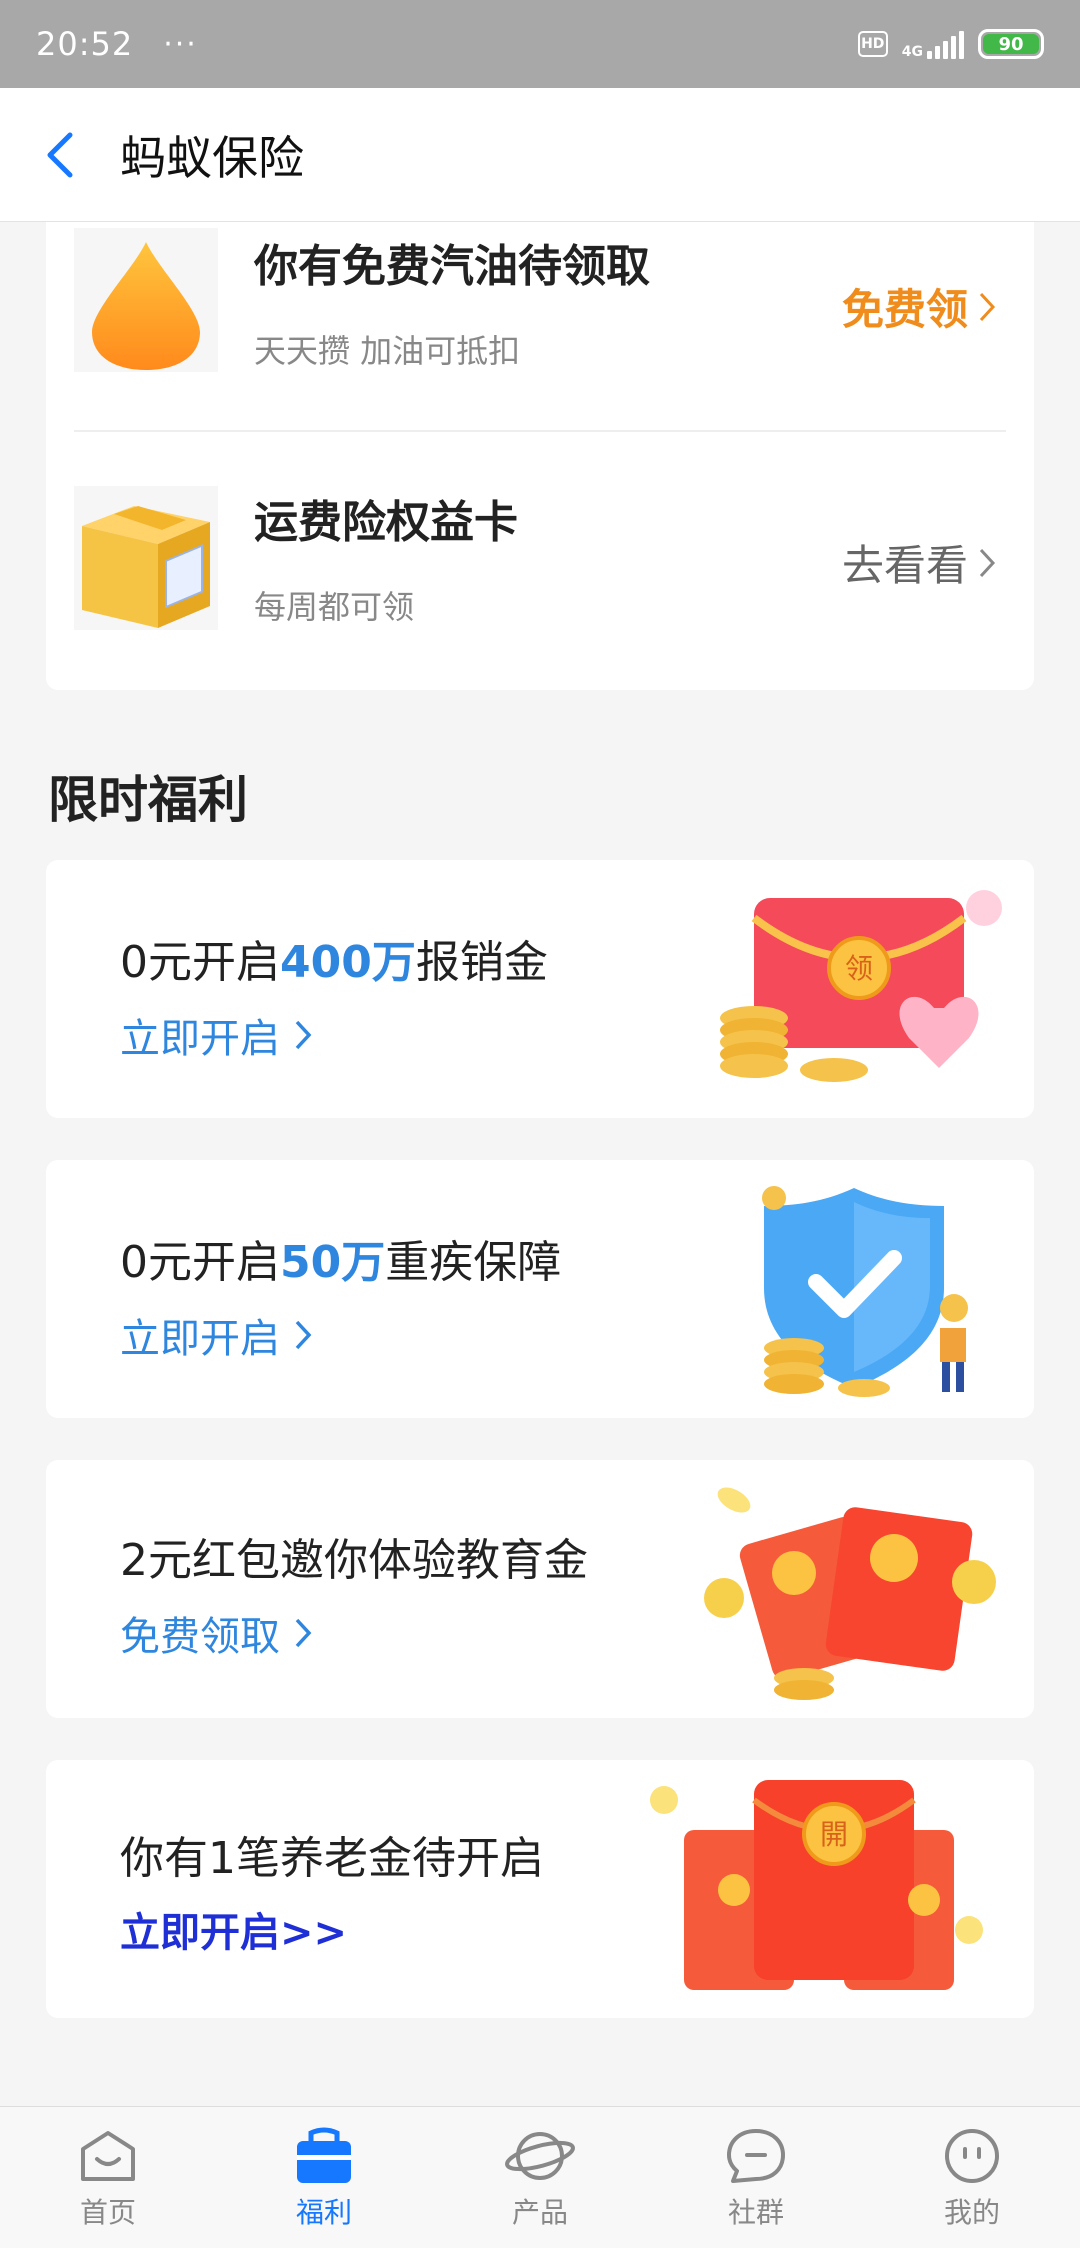 Image resolution: width=1080 pixels, height=2248 pixels. I want to click on benefit-row-oil: 你有免费汽油待领取 天天攒 加油可抵扣 免费领, so click(540, 328).